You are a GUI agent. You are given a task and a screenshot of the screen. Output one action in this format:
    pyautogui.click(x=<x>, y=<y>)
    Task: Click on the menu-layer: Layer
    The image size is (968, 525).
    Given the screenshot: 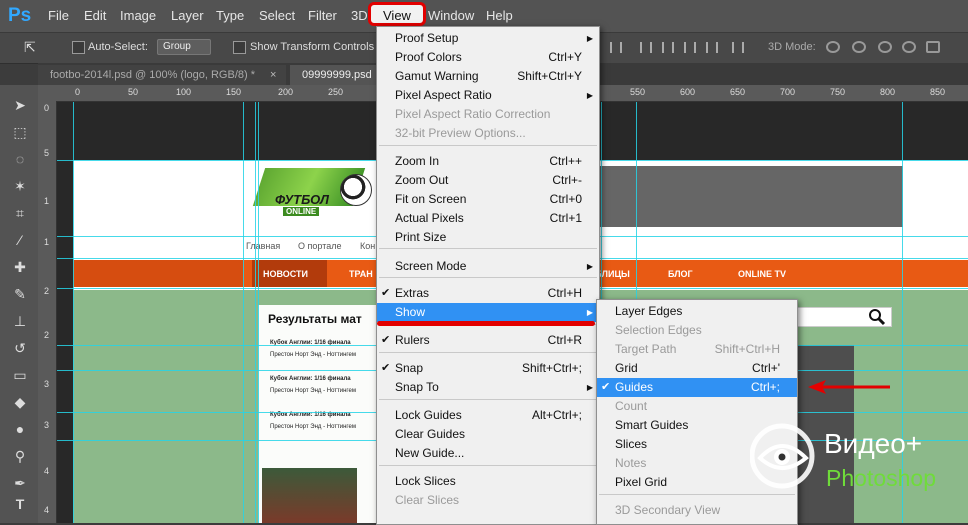 What is the action you would take?
    pyautogui.click(x=187, y=15)
    